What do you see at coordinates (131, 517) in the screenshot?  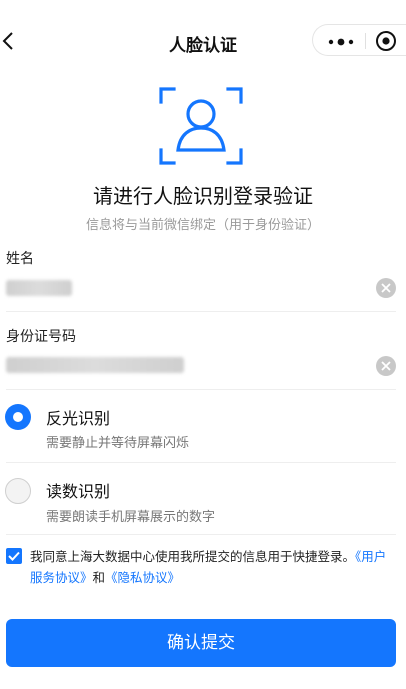 I see `option-read-digits-desc: 需要朗读手机屏幕展示的数字` at bounding box center [131, 517].